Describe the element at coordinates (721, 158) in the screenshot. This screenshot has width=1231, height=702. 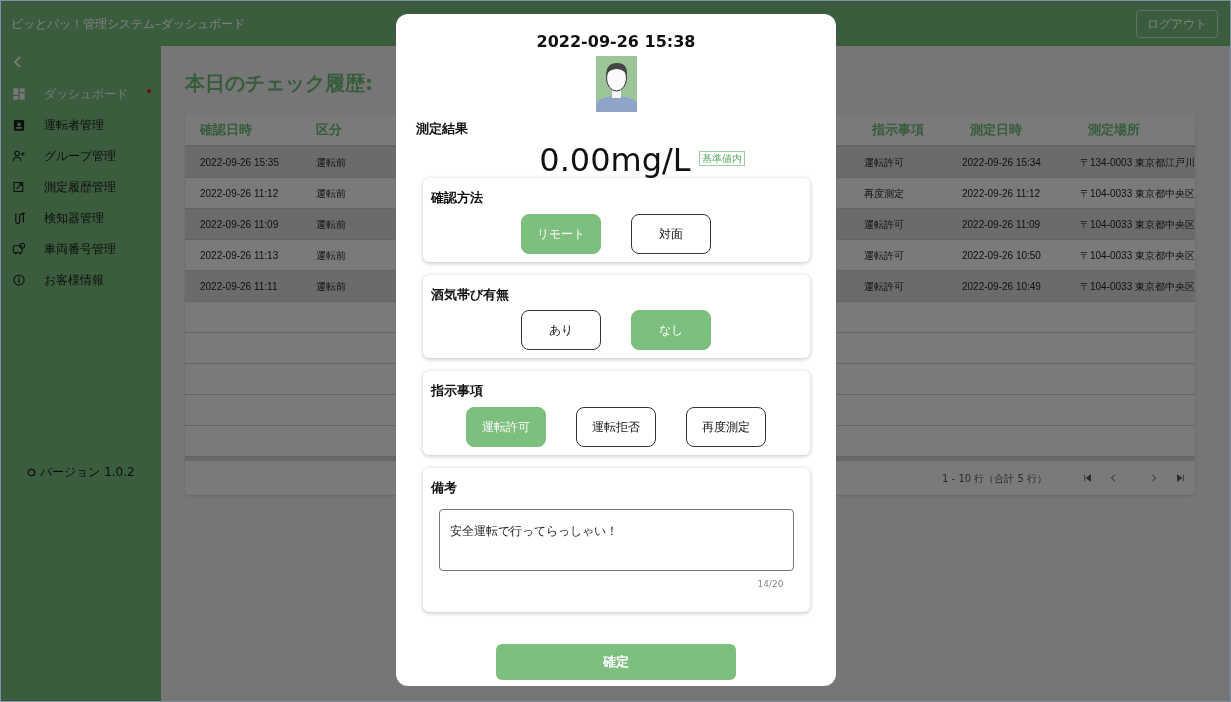
I see `status-badge: 基準値内` at that location.